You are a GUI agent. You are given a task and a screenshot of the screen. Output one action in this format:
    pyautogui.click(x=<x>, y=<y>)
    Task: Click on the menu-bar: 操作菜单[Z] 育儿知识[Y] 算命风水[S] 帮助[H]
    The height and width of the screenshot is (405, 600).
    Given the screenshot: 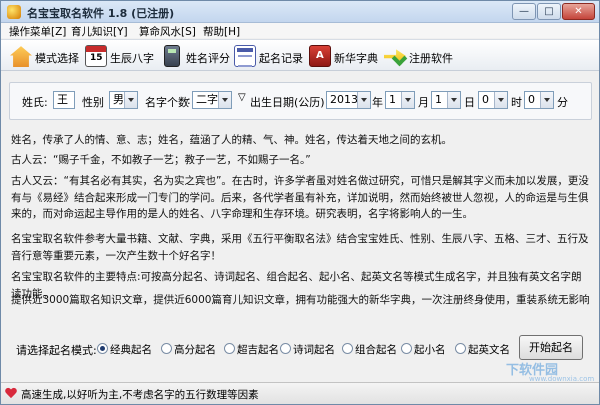 What is the action you would take?
    pyautogui.click(x=300, y=30)
    